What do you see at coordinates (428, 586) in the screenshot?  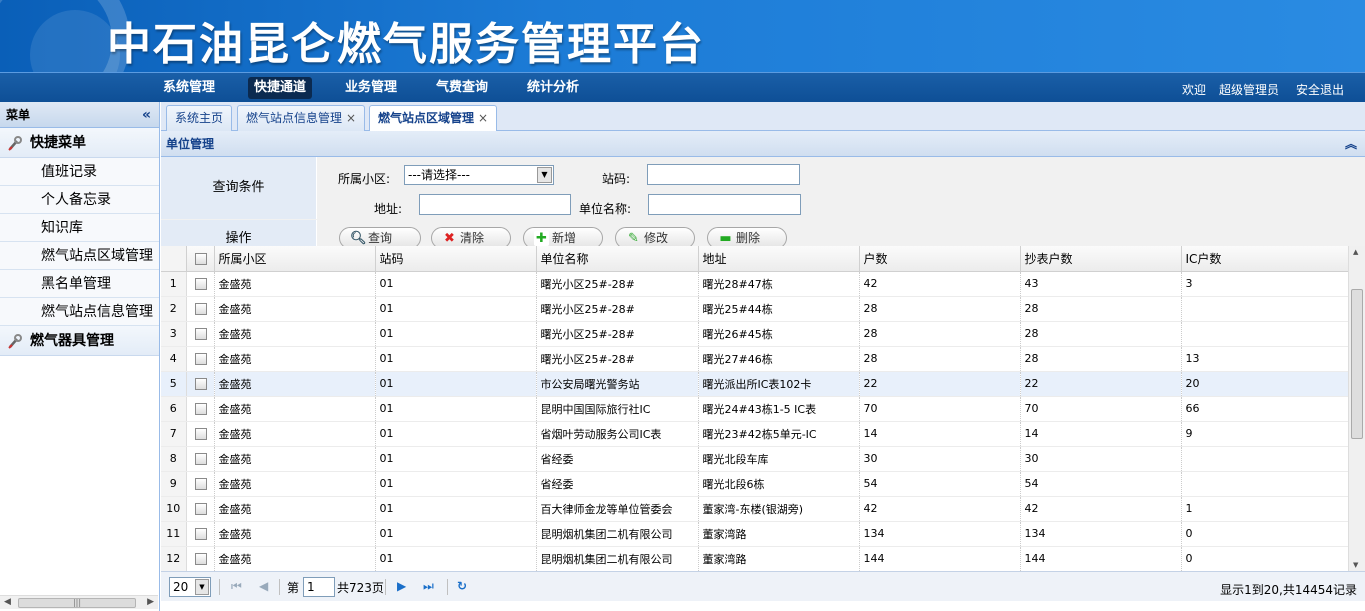 I see `last-page-icon: ⏭︎` at bounding box center [428, 586].